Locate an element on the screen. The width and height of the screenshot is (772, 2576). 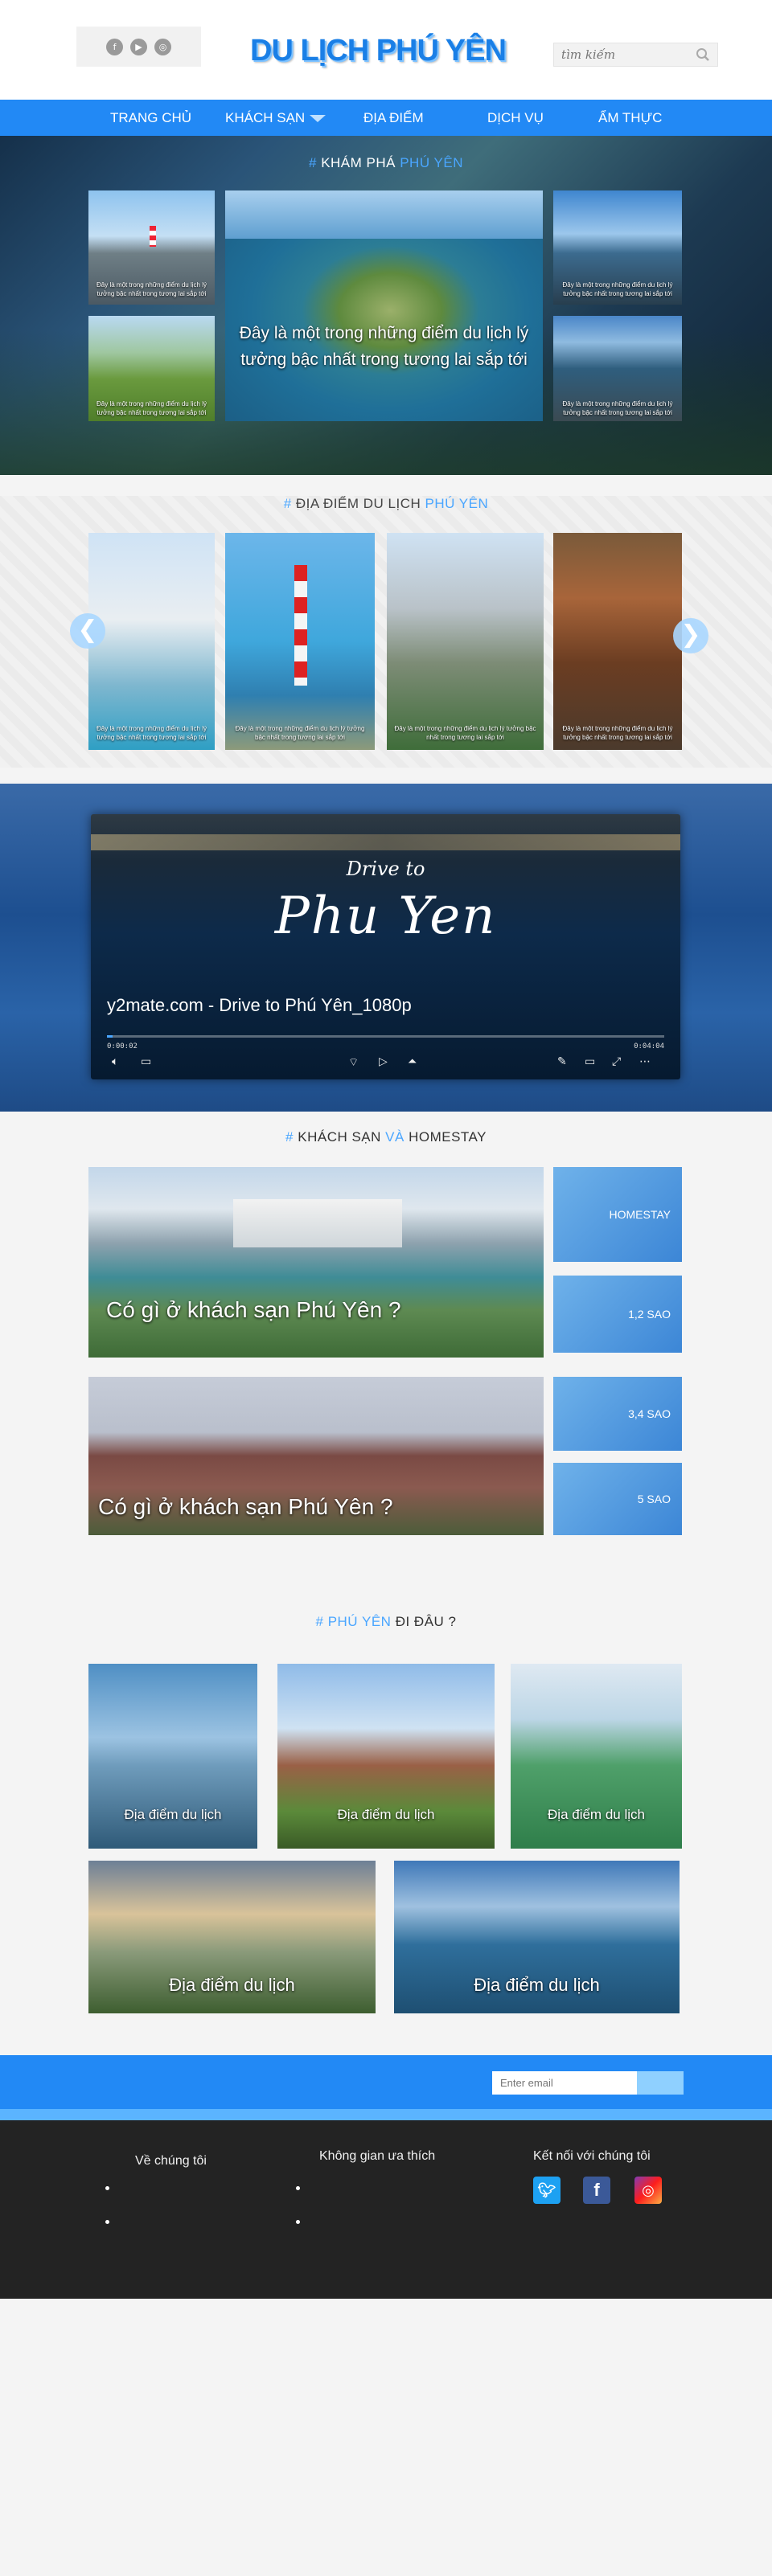
fullscreen-icon: ⤢ is located at coordinates (616, 1061).